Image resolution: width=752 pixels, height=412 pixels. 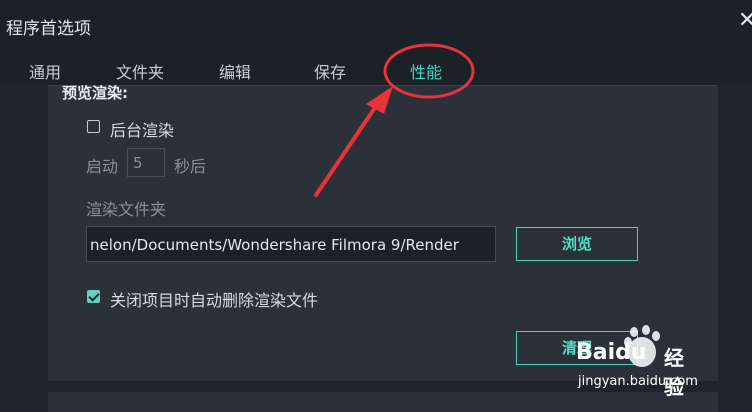 I want to click on highlight-circle, so click(x=429, y=71).